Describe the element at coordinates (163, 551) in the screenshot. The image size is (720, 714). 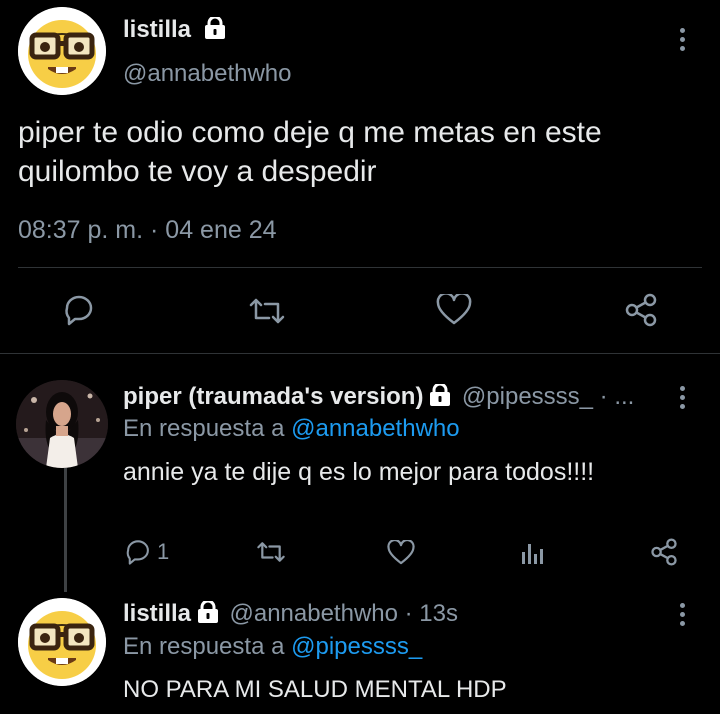
I see `reply-count: 1` at that location.